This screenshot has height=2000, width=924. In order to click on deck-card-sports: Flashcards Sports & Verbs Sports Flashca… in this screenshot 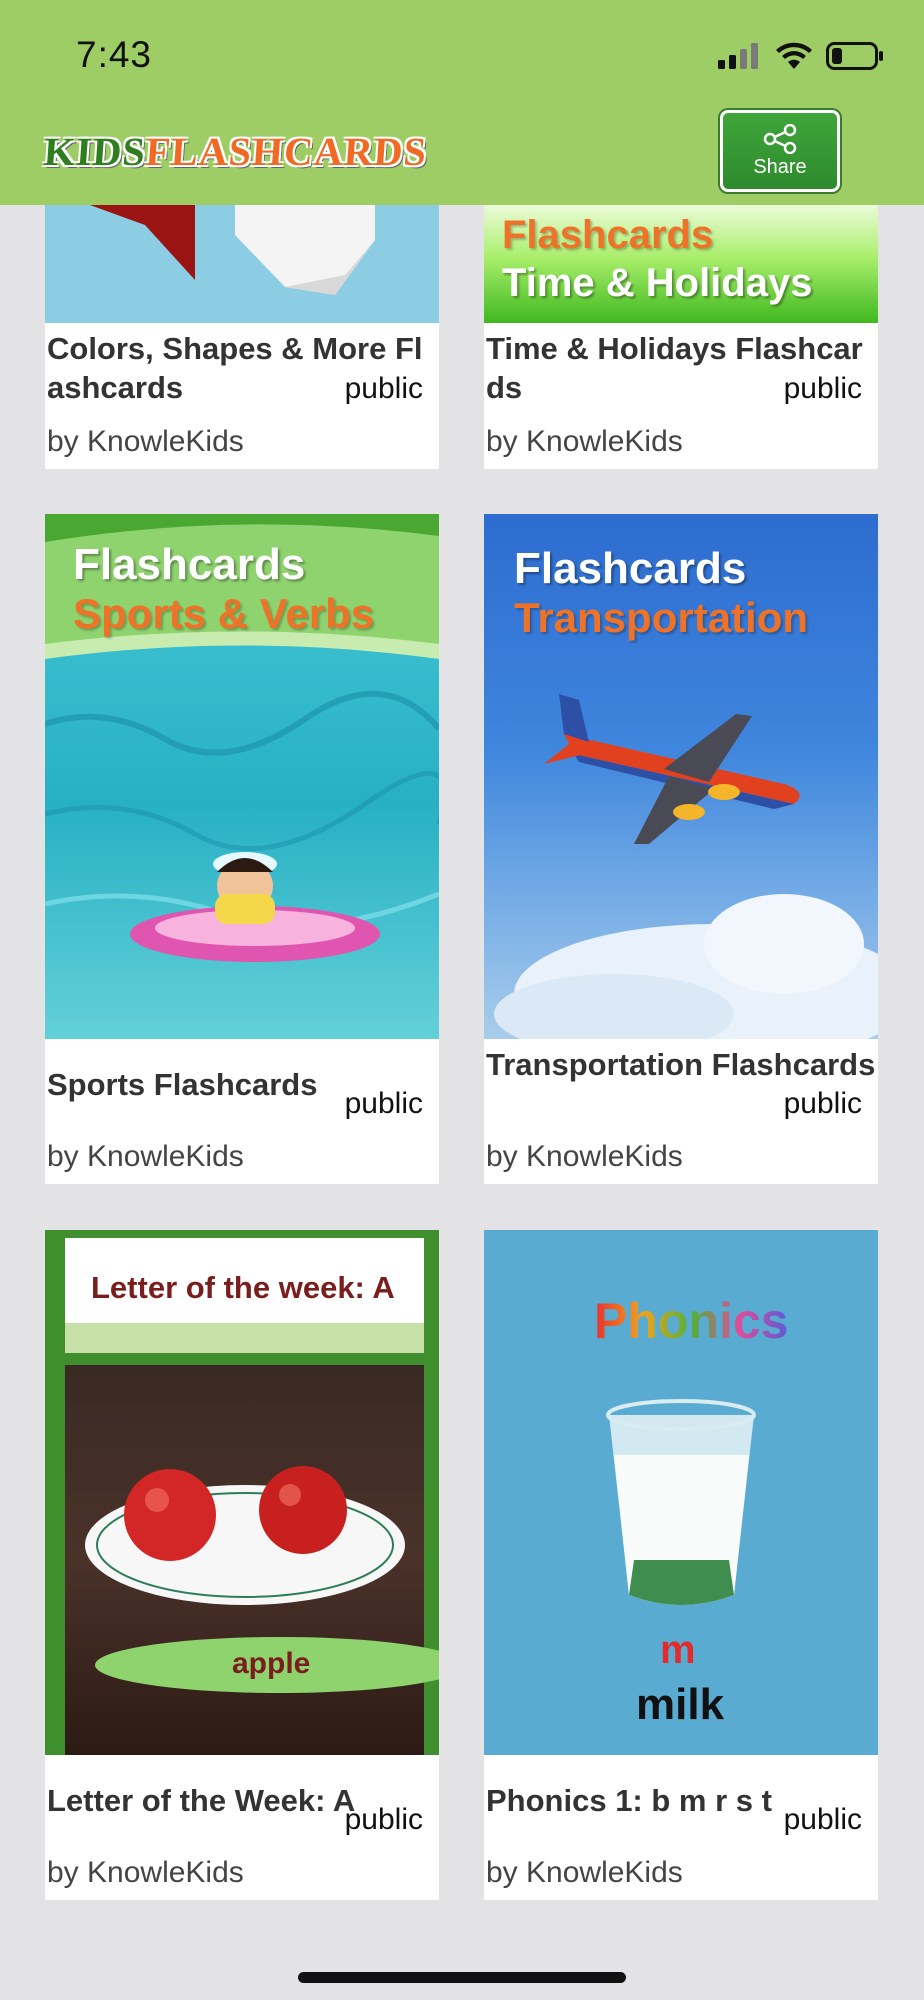, I will do `click(242, 849)`.